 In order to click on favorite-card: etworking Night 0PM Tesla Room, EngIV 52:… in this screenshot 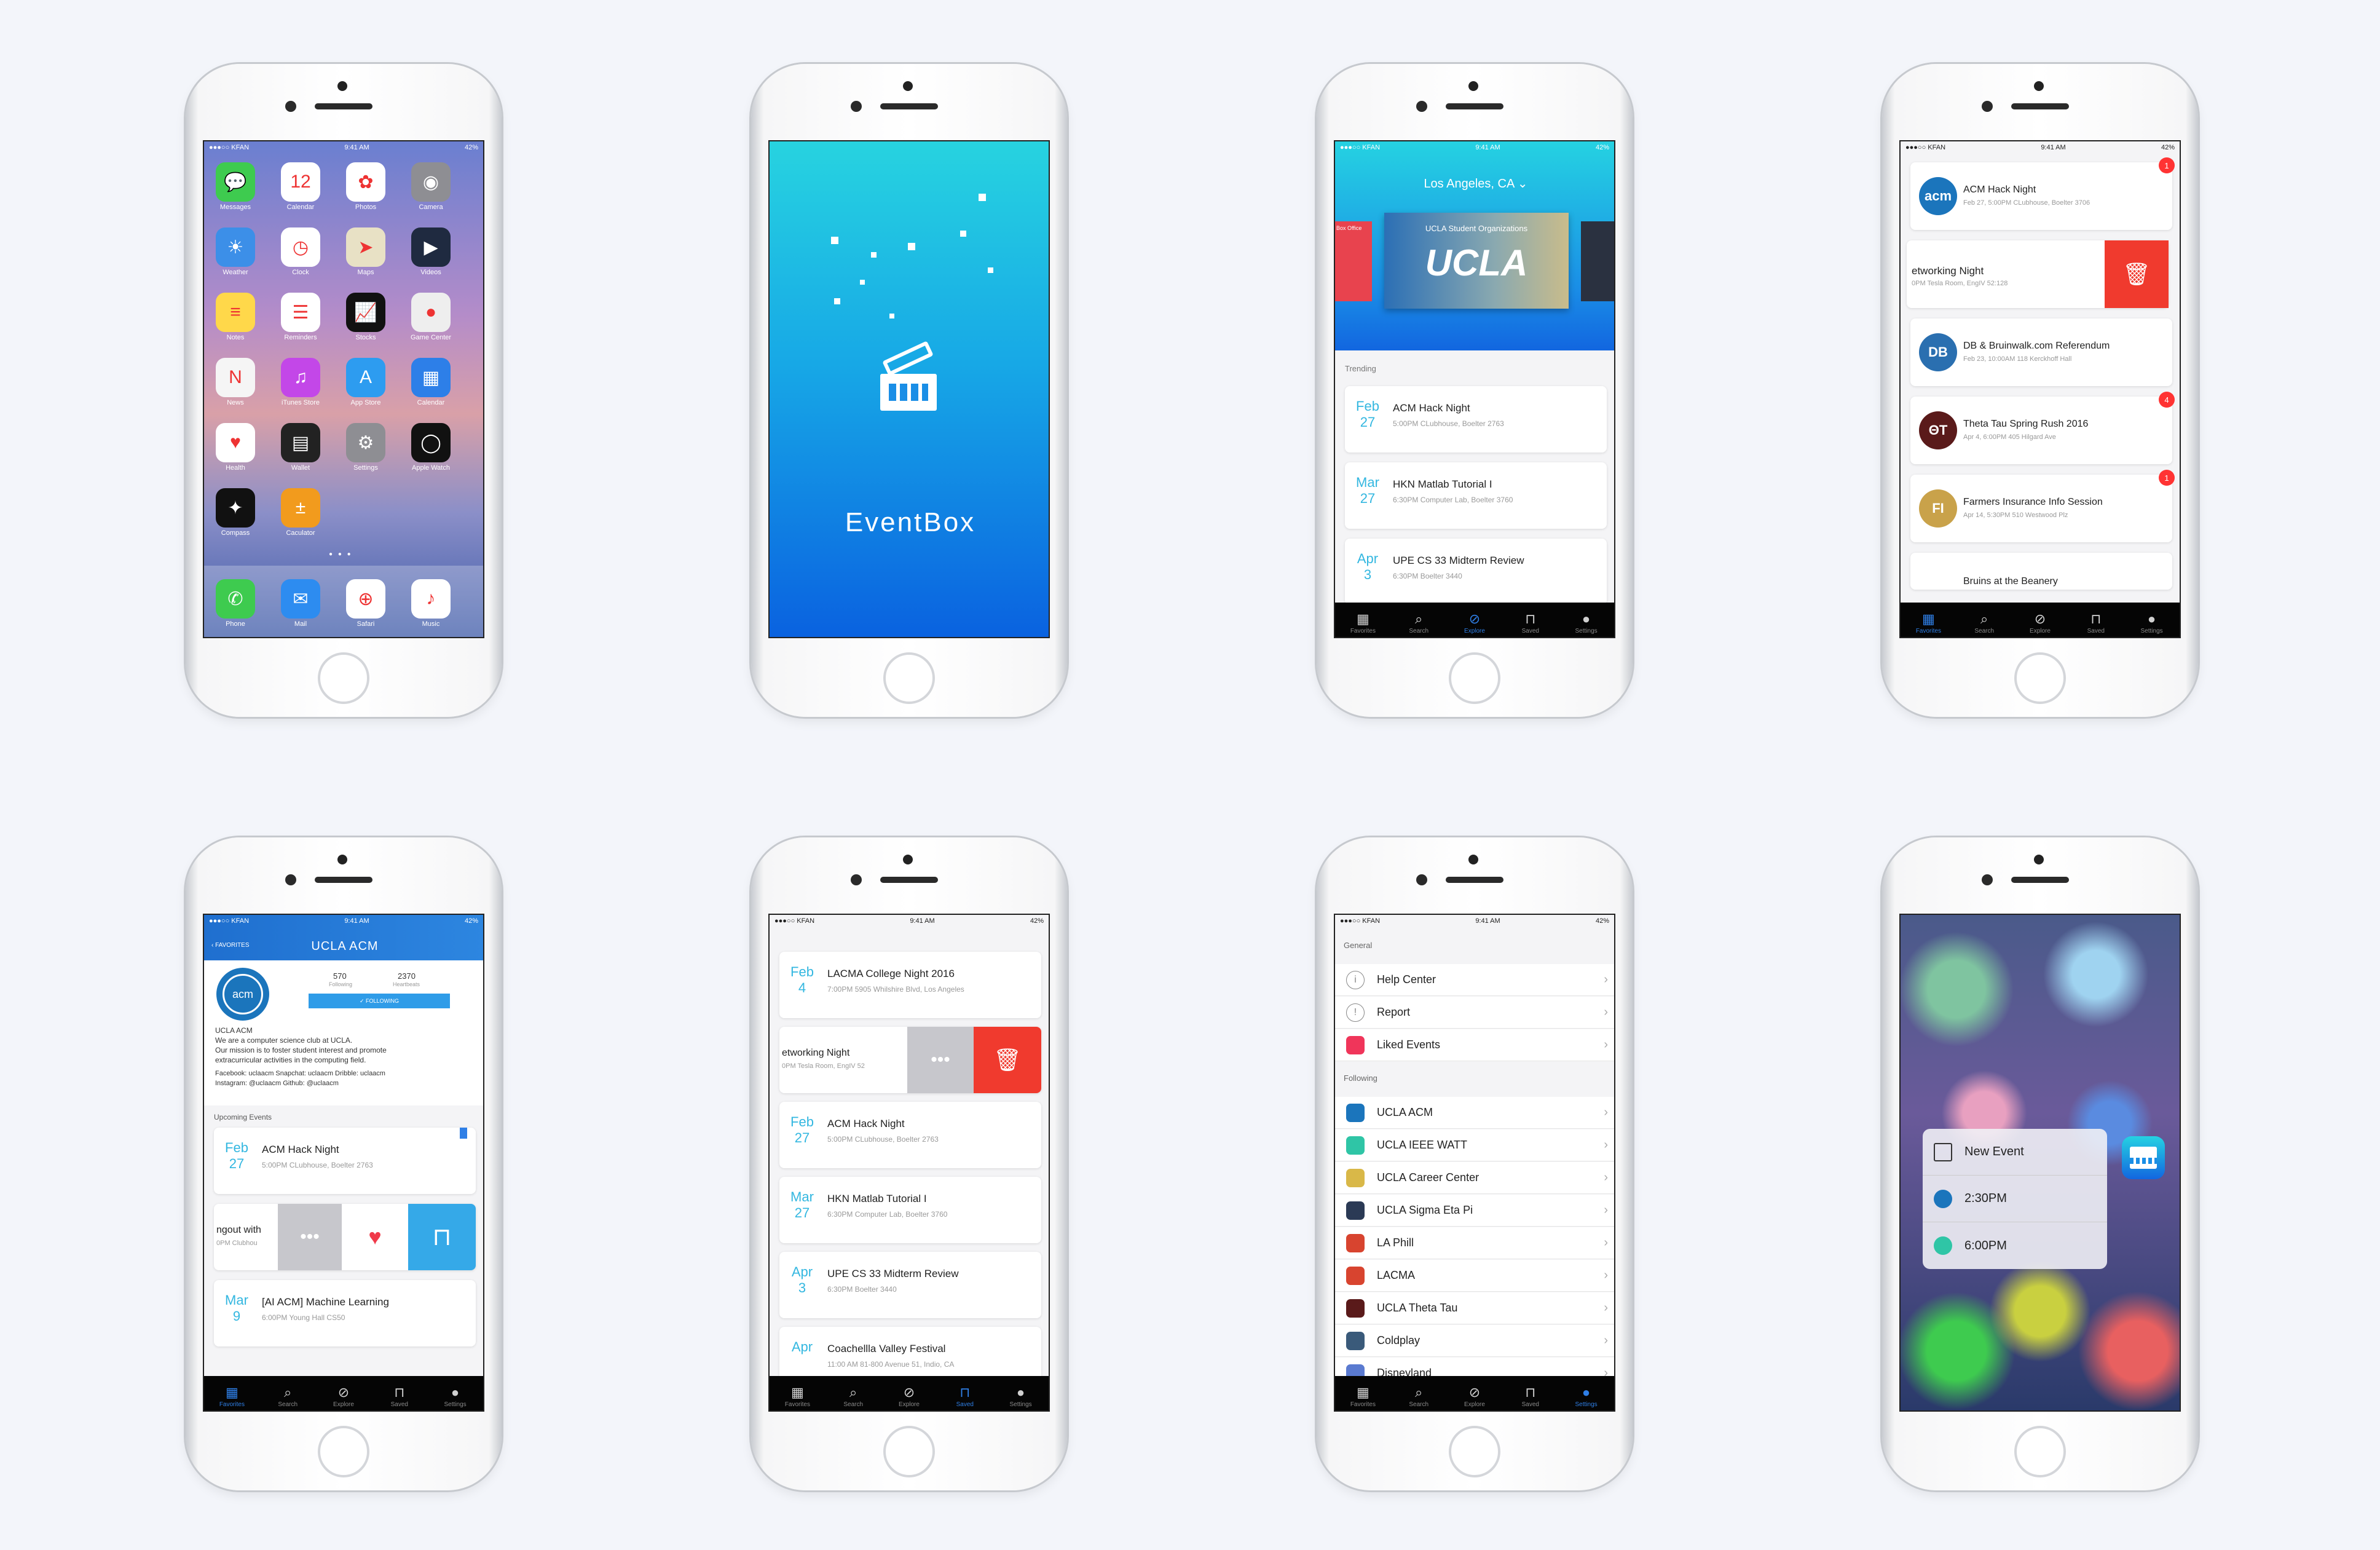, I will do `click(2038, 274)`.